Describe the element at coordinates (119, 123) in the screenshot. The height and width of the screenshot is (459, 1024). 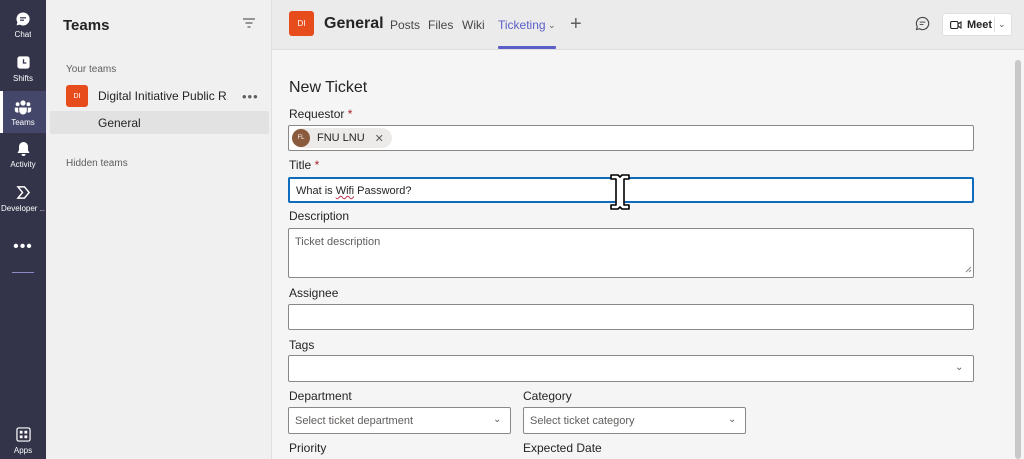
I see `channel-name: General` at that location.